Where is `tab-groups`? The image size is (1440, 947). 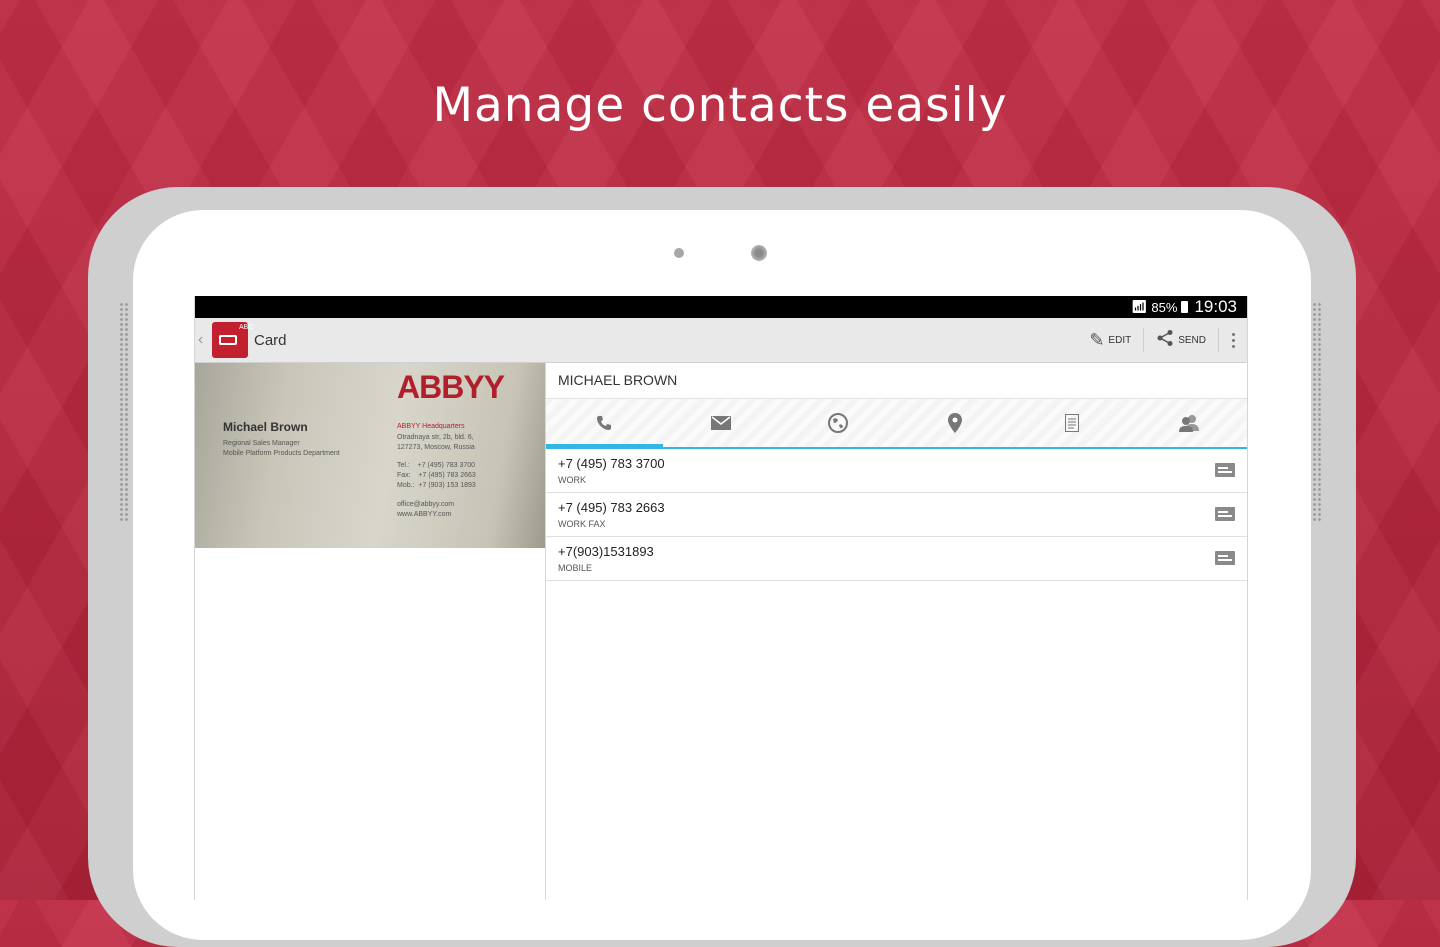 tab-groups is located at coordinates (1188, 423).